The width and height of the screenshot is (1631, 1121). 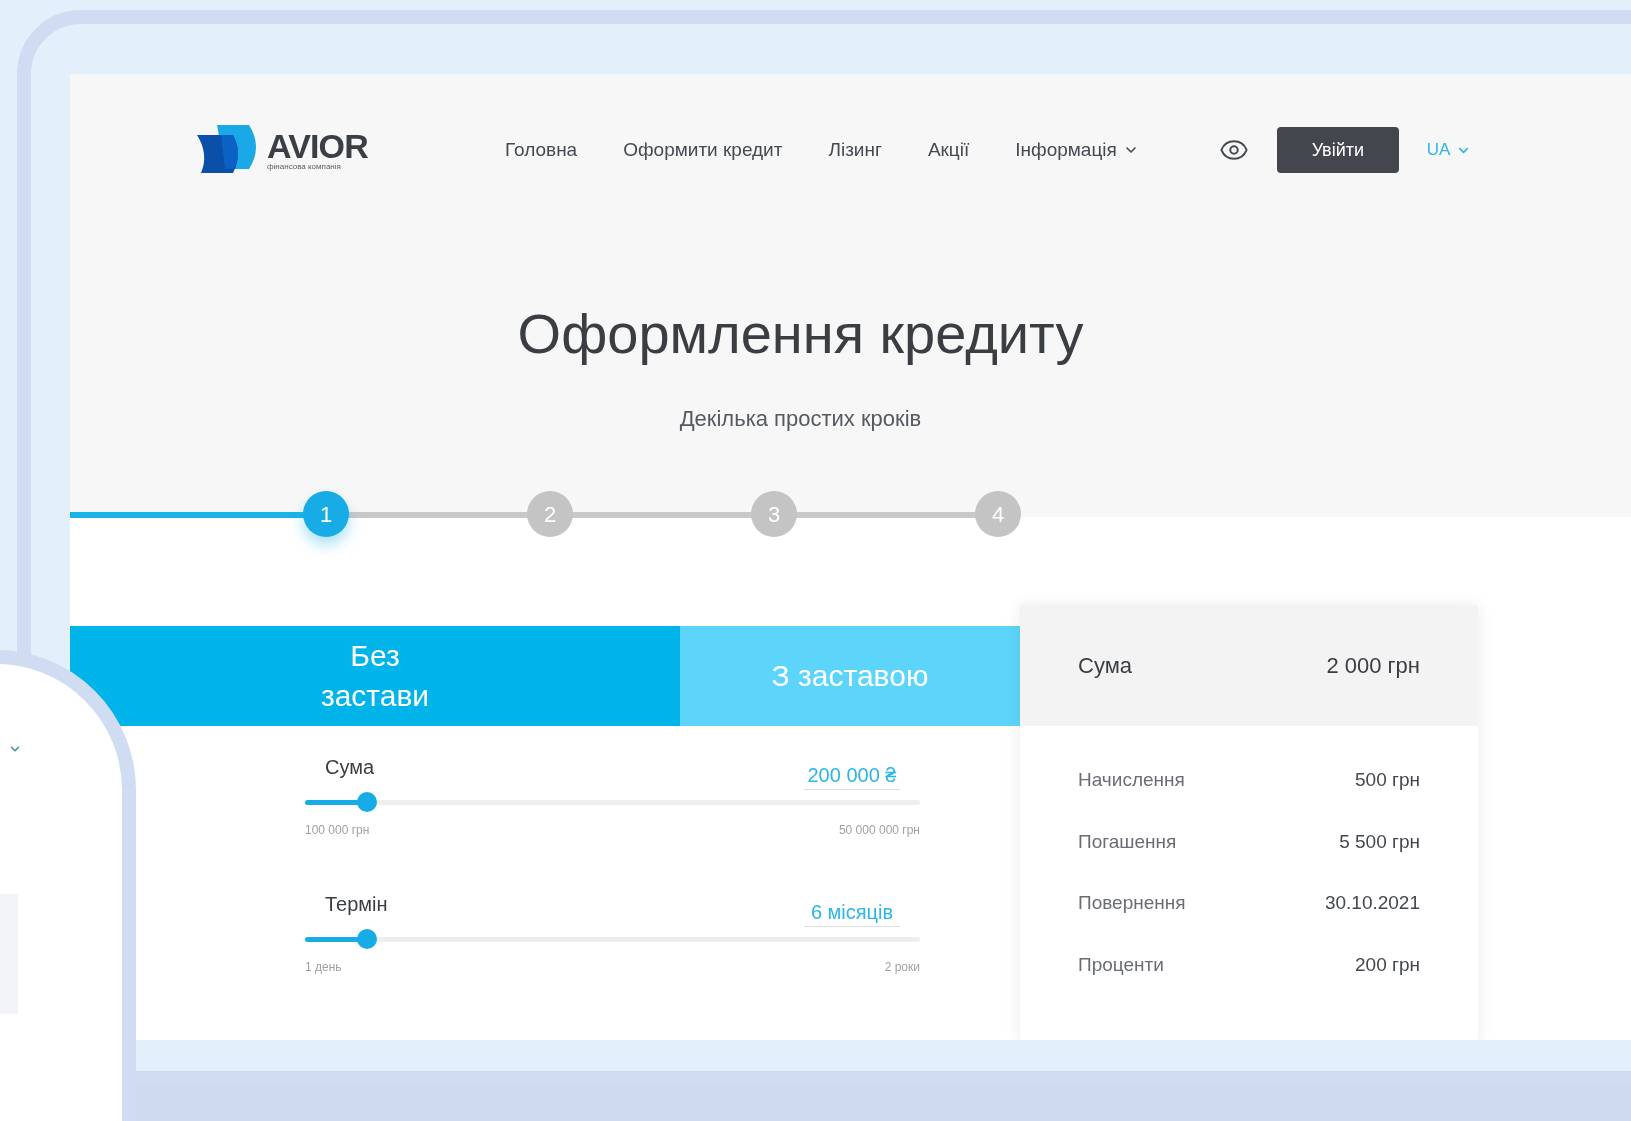 What do you see at coordinates (1121, 964) in the screenshot?
I see `summary-row-label: Проценти` at bounding box center [1121, 964].